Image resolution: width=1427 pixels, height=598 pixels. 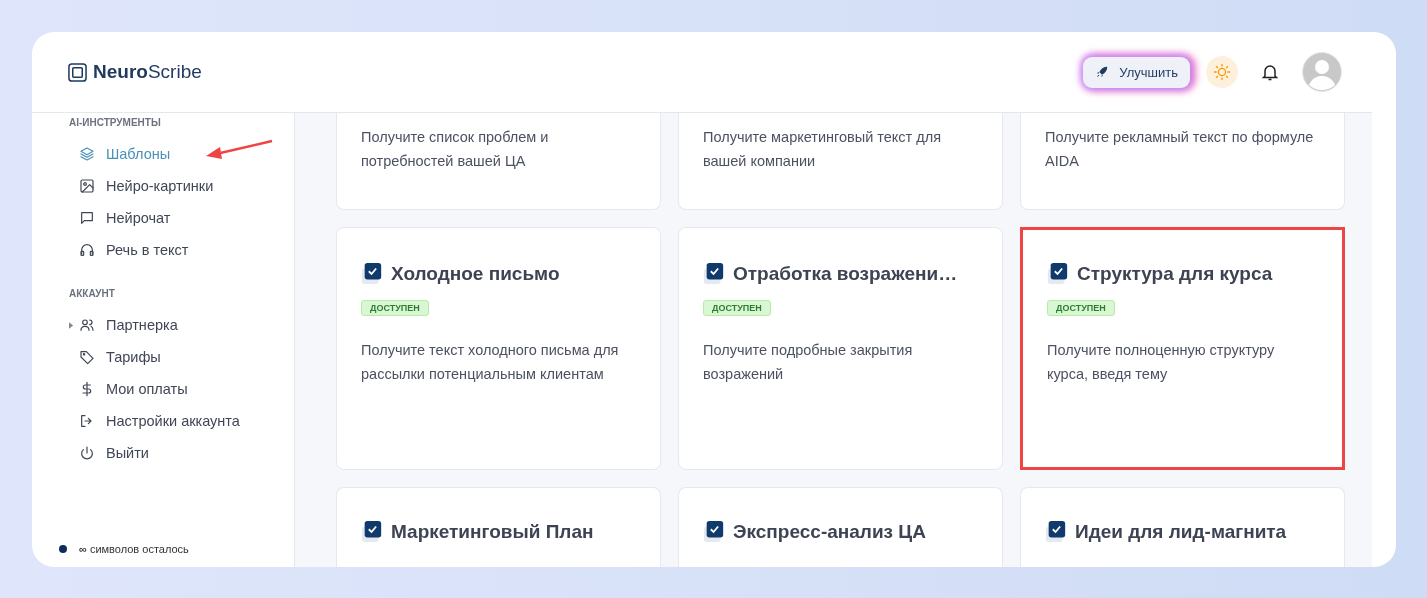 What do you see at coordinates (181, 421) in the screenshot?
I see `sidebar-item: Настройки аккаунта` at bounding box center [181, 421].